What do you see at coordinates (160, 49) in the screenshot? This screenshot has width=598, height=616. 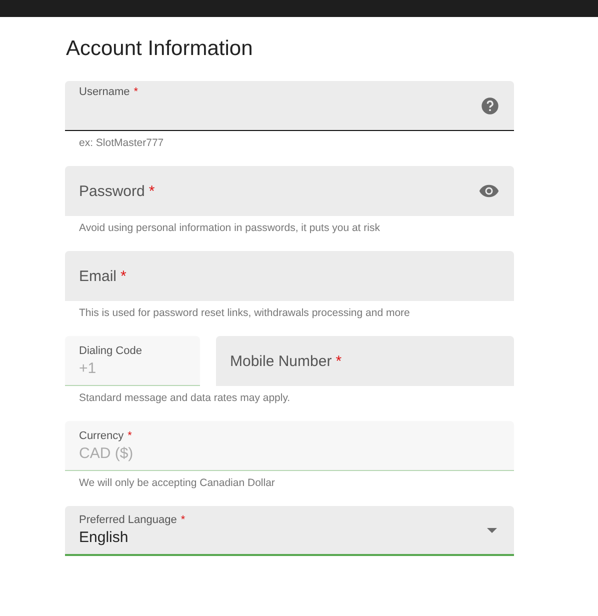 I see `page-title: Account Information` at bounding box center [160, 49].